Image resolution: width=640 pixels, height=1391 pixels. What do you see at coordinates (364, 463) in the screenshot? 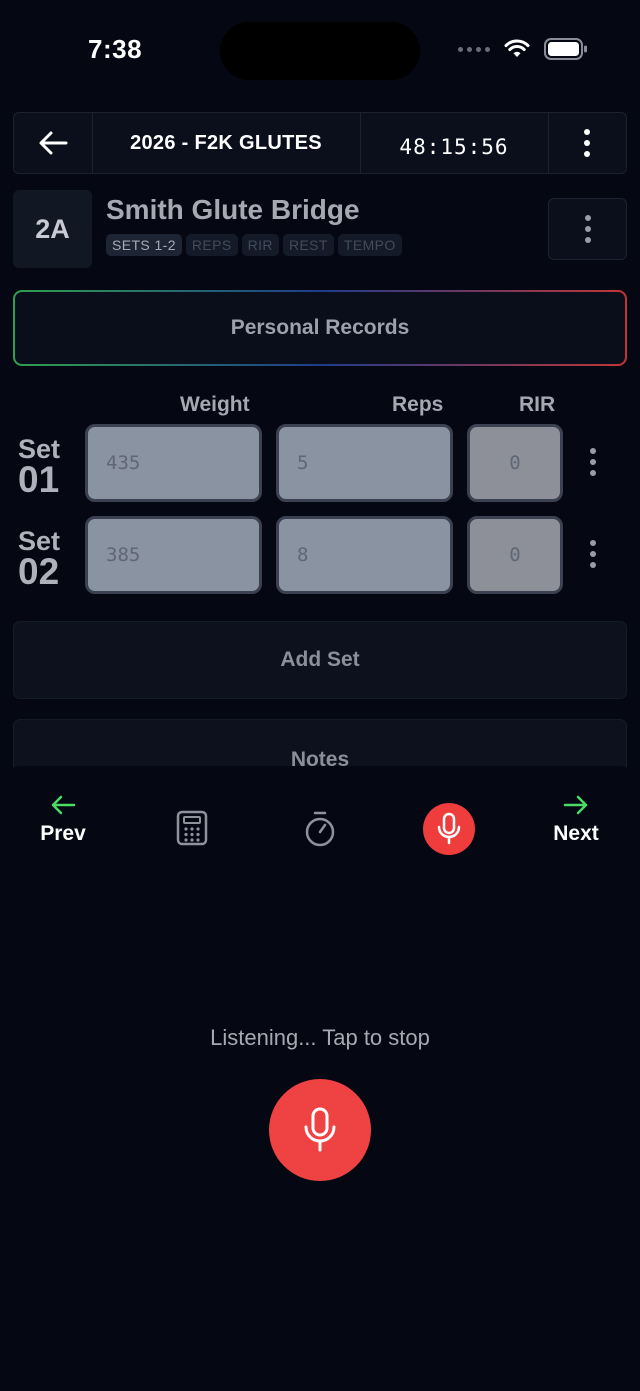
I see `reps-input: 5` at bounding box center [364, 463].